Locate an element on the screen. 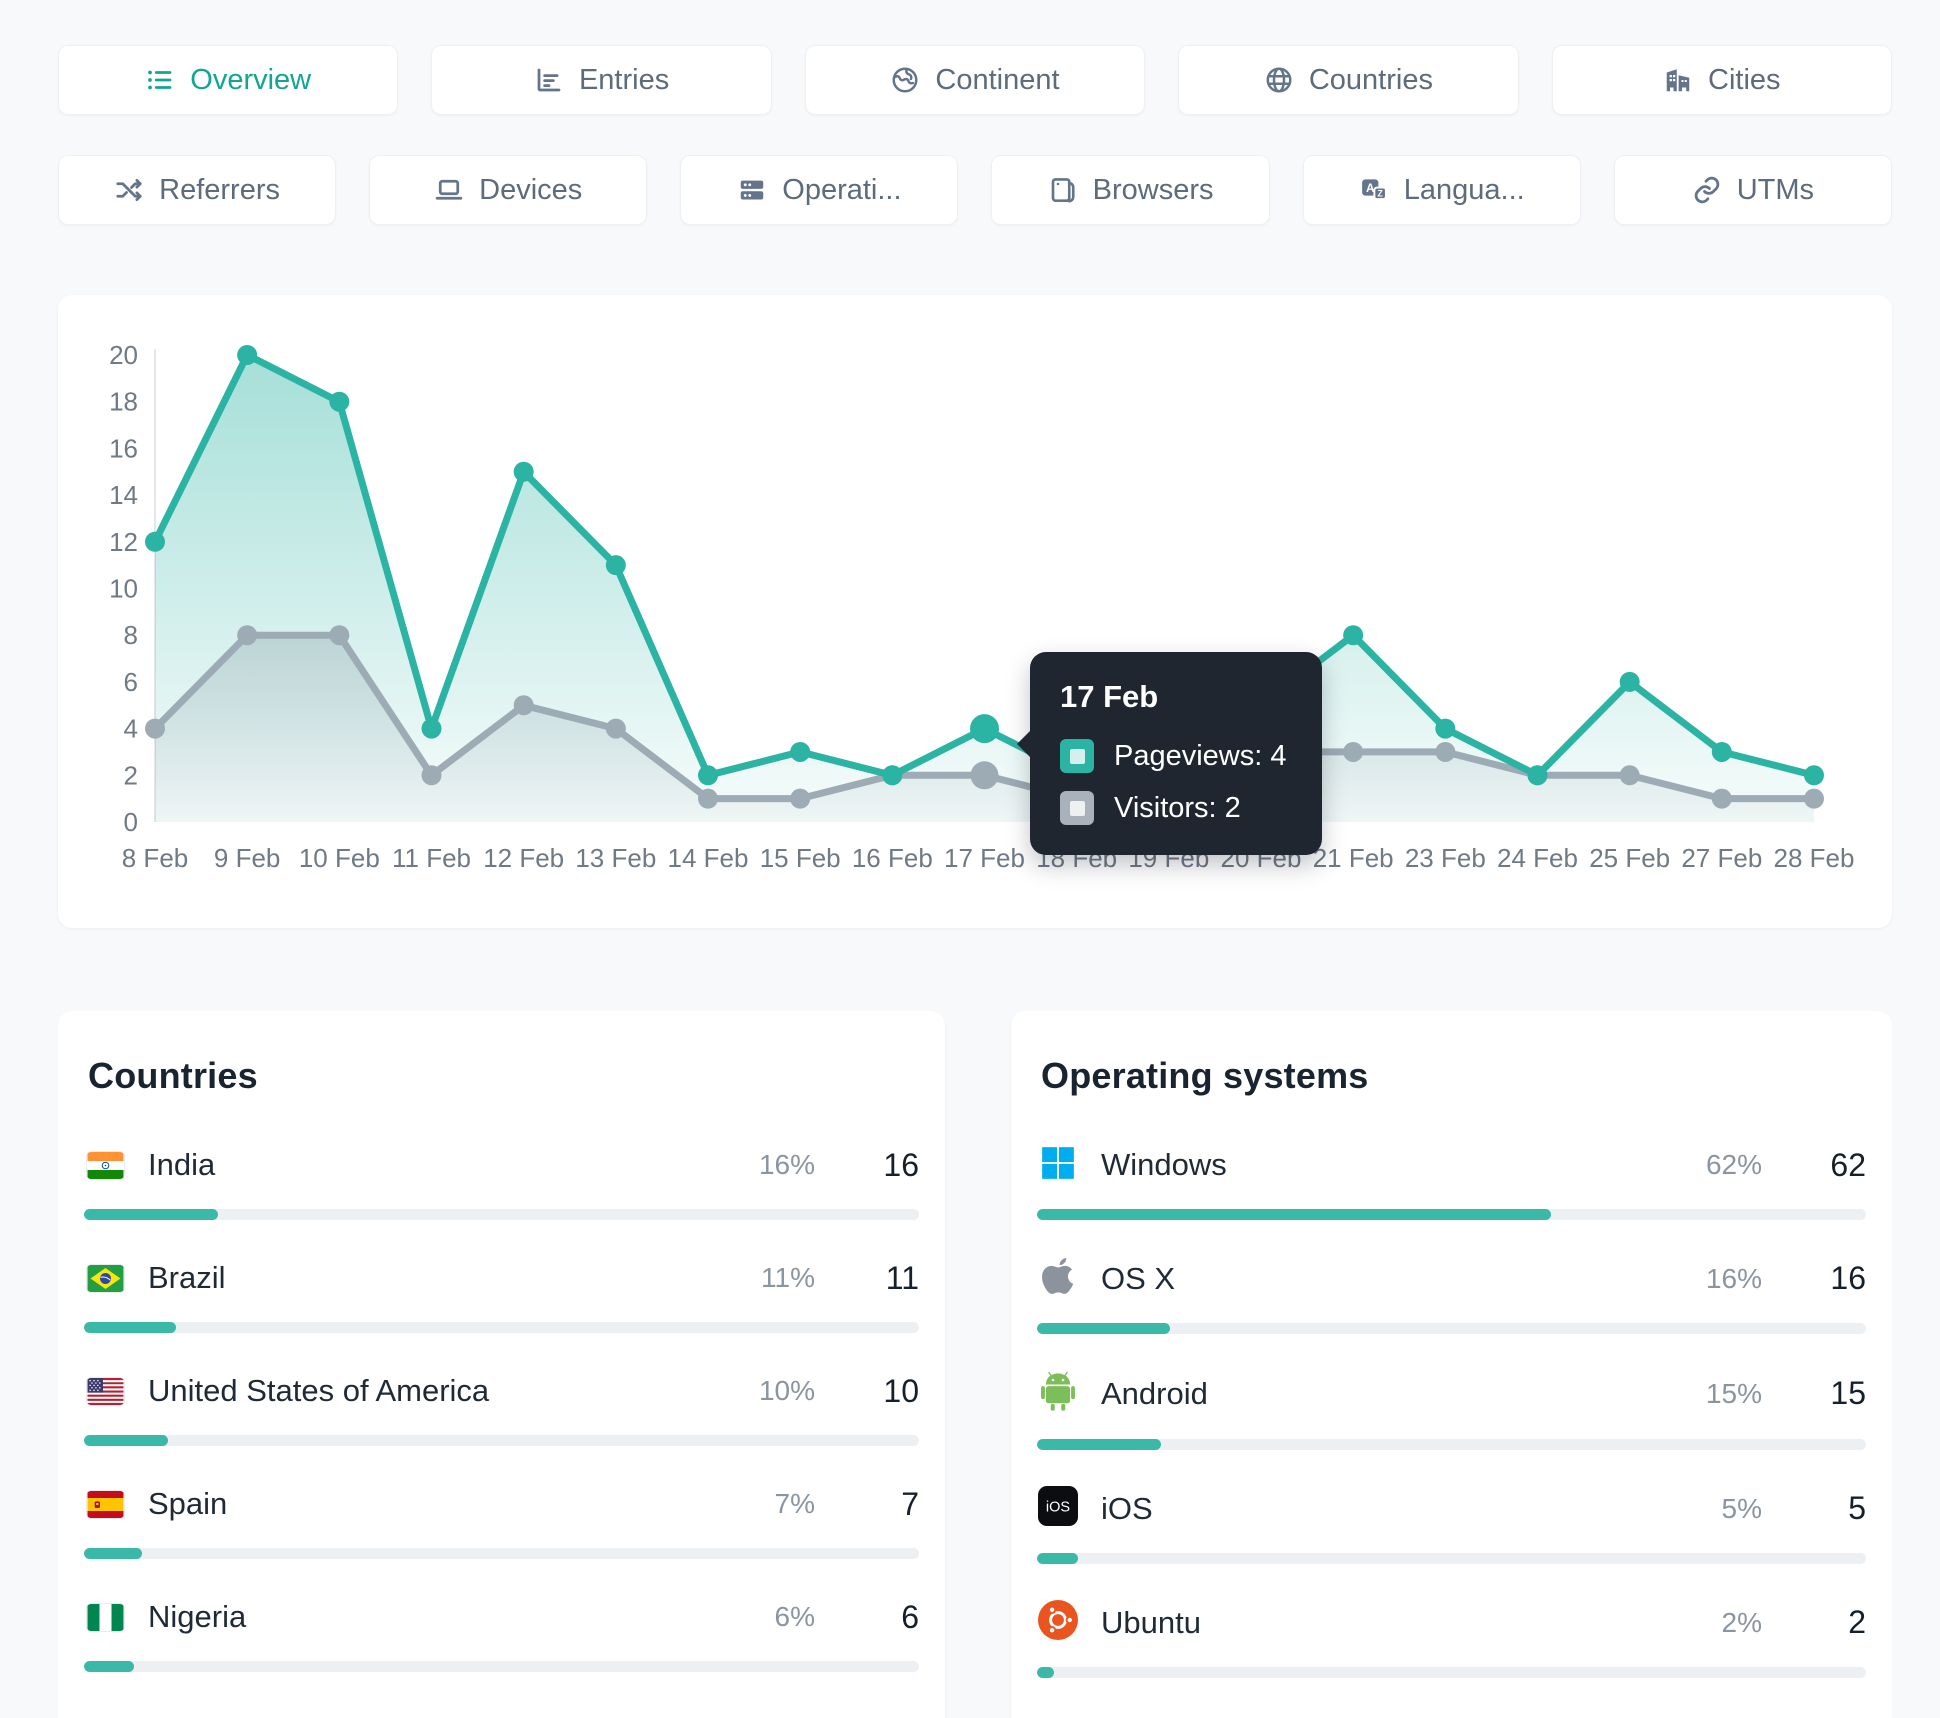 Image resolution: width=1940 pixels, height=1718 pixels. ios-icon: iOS is located at coordinates (1058, 1508).